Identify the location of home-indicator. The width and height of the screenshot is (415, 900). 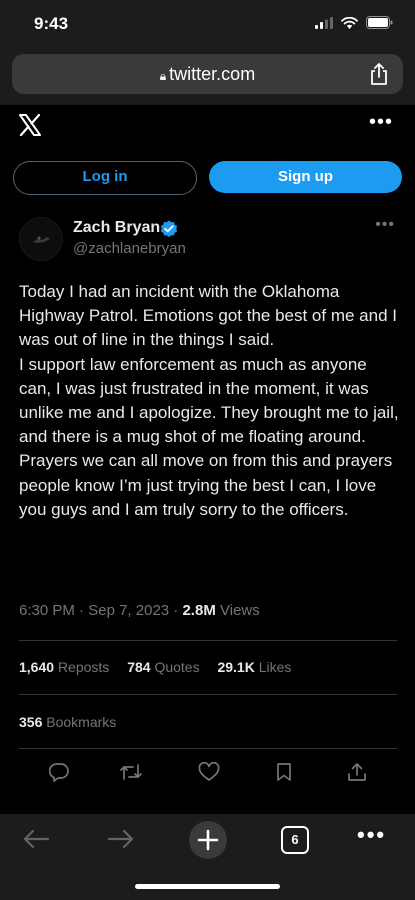
(207, 886).